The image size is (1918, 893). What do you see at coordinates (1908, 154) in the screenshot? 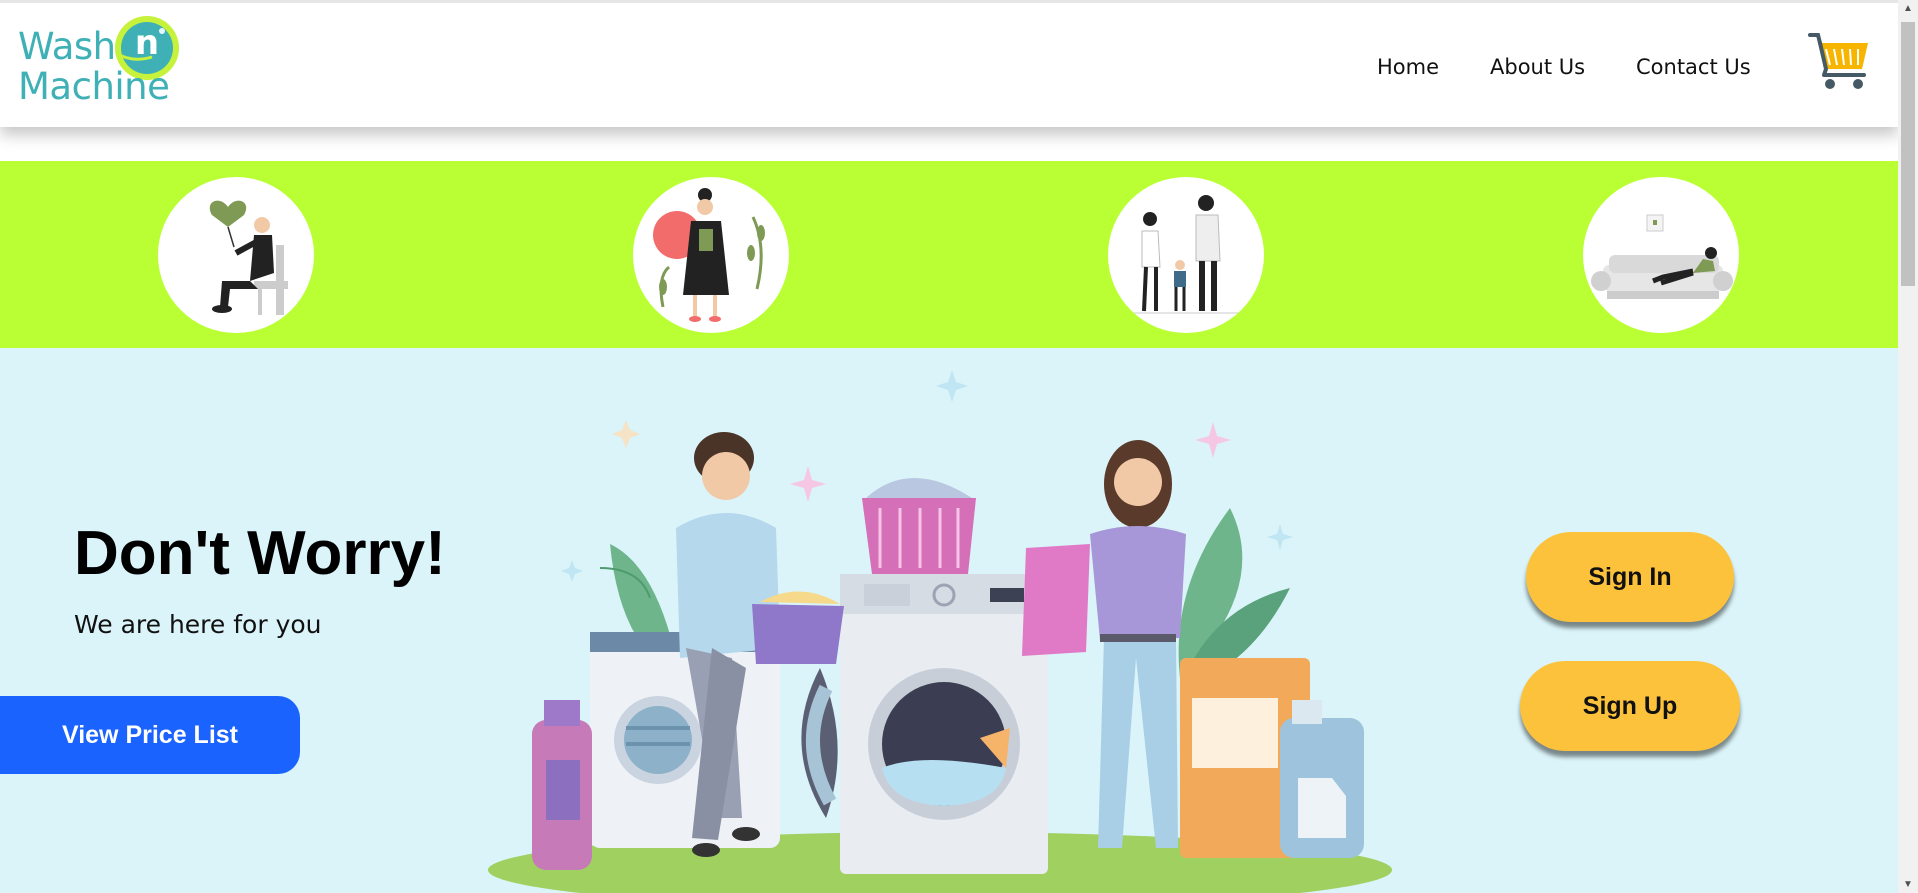
I see `scrollbar-thumb` at bounding box center [1908, 154].